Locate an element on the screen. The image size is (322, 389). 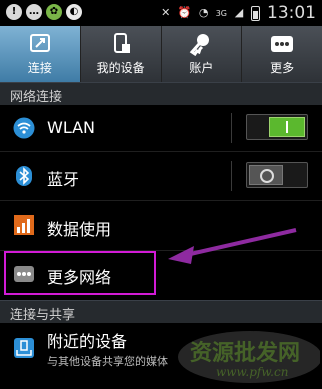
section-title: 网络连接 is located at coordinates (36, 97).